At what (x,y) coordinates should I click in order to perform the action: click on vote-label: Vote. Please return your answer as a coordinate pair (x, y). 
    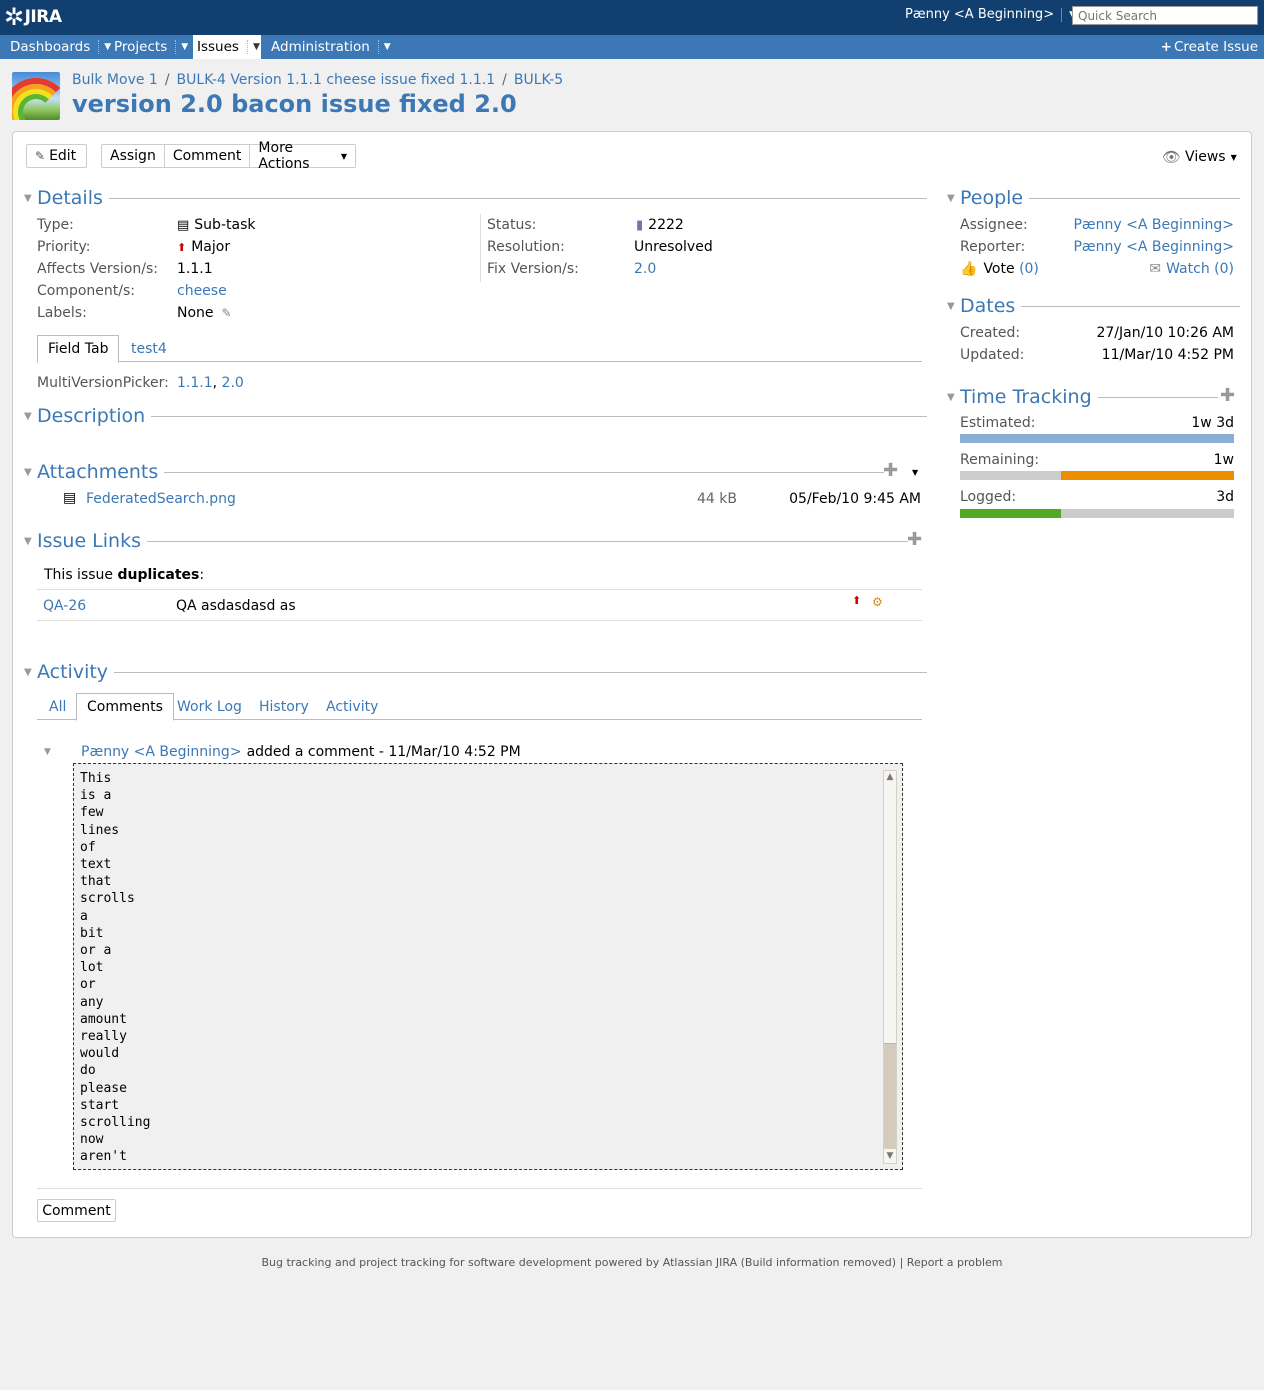
    Looking at the image, I should click on (999, 269).